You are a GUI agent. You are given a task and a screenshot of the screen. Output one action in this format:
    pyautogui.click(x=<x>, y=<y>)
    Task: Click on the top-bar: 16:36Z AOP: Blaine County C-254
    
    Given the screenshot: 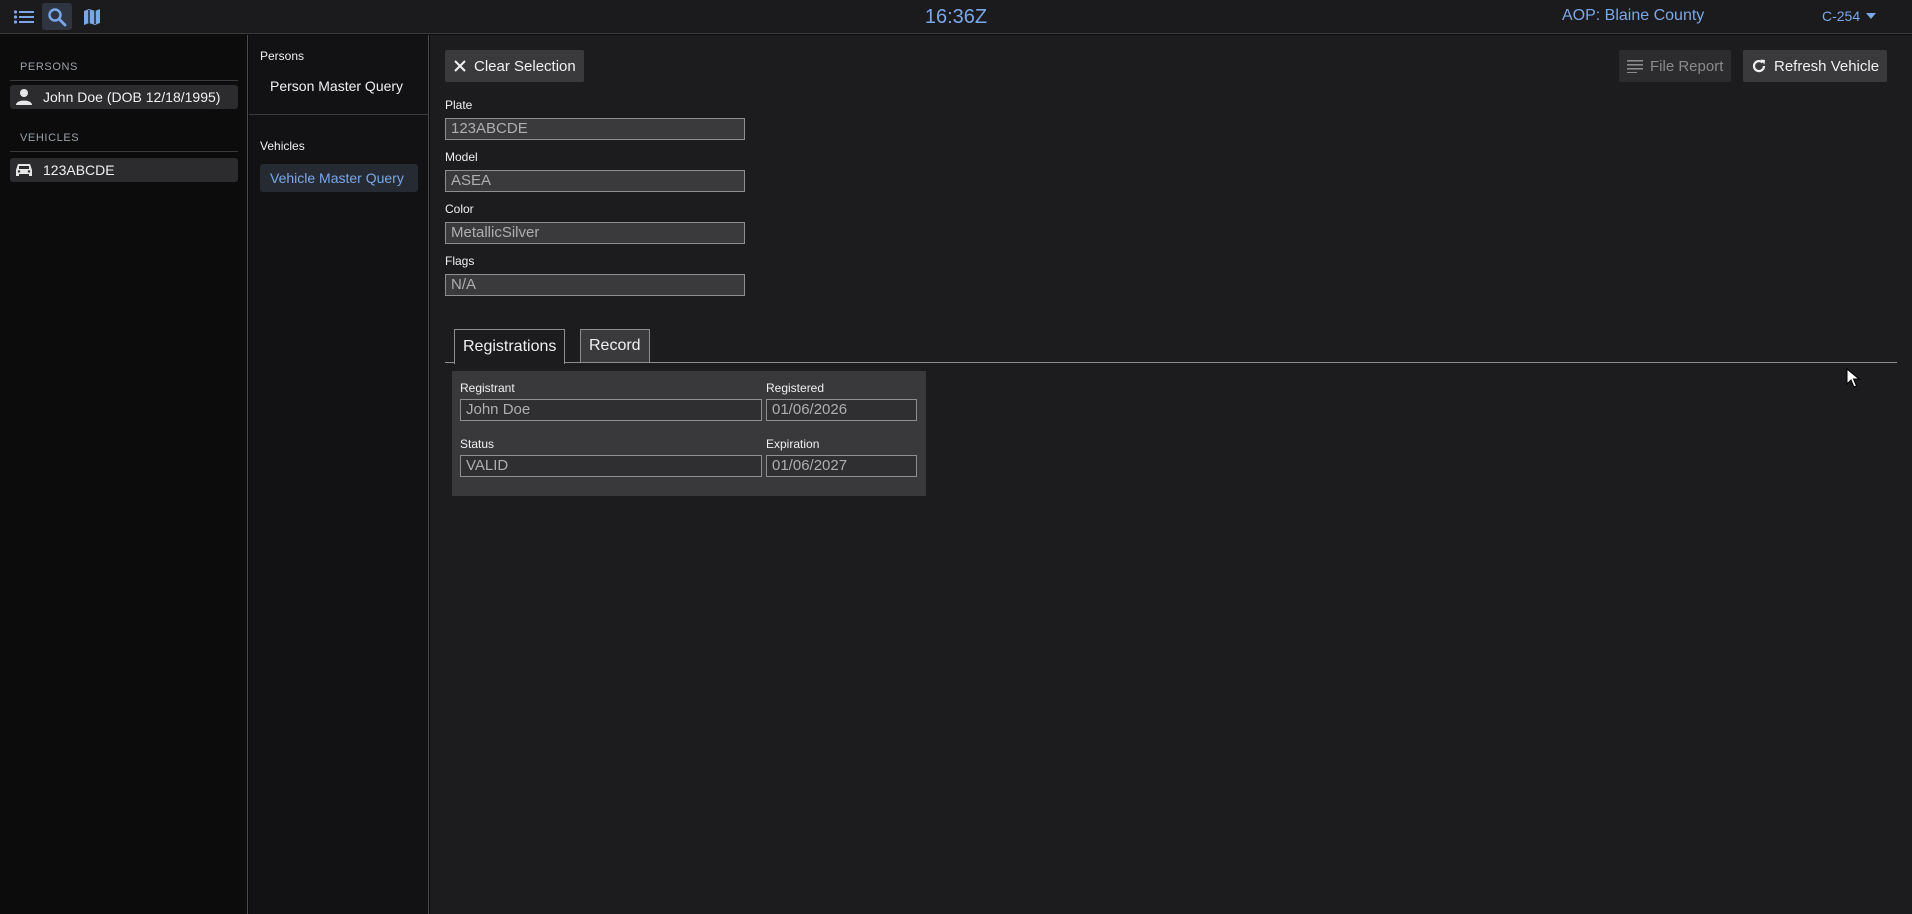 What is the action you would take?
    pyautogui.click(x=956, y=17)
    